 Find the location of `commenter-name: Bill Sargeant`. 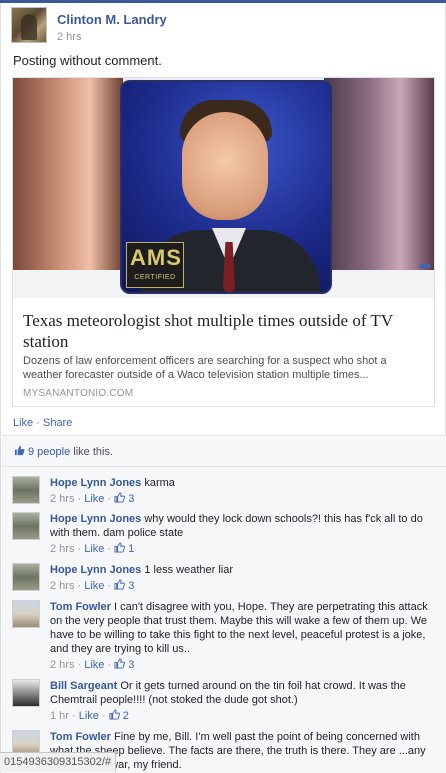

commenter-name: Bill Sargeant is located at coordinates (83, 686).